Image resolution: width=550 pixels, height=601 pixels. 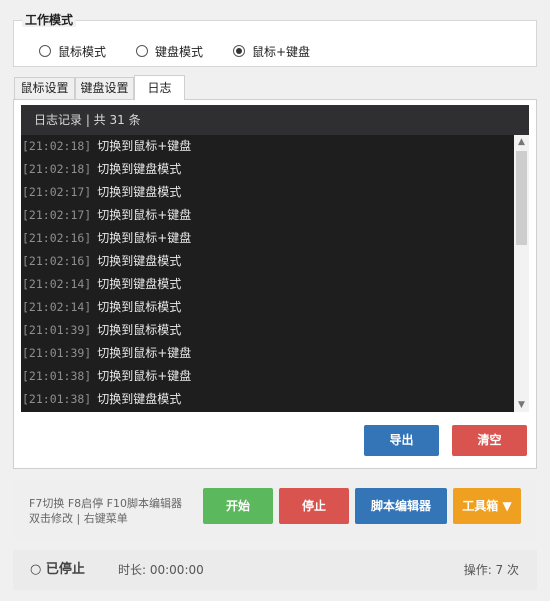 I want to click on radio-keyboard-mode: 键盘模式, so click(x=169, y=51).